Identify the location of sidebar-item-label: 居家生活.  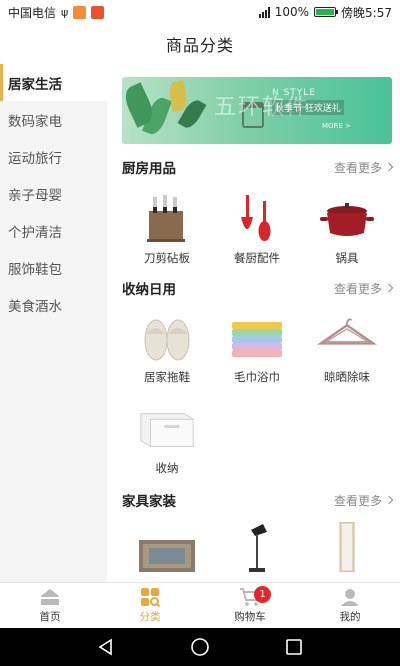
(35, 84).